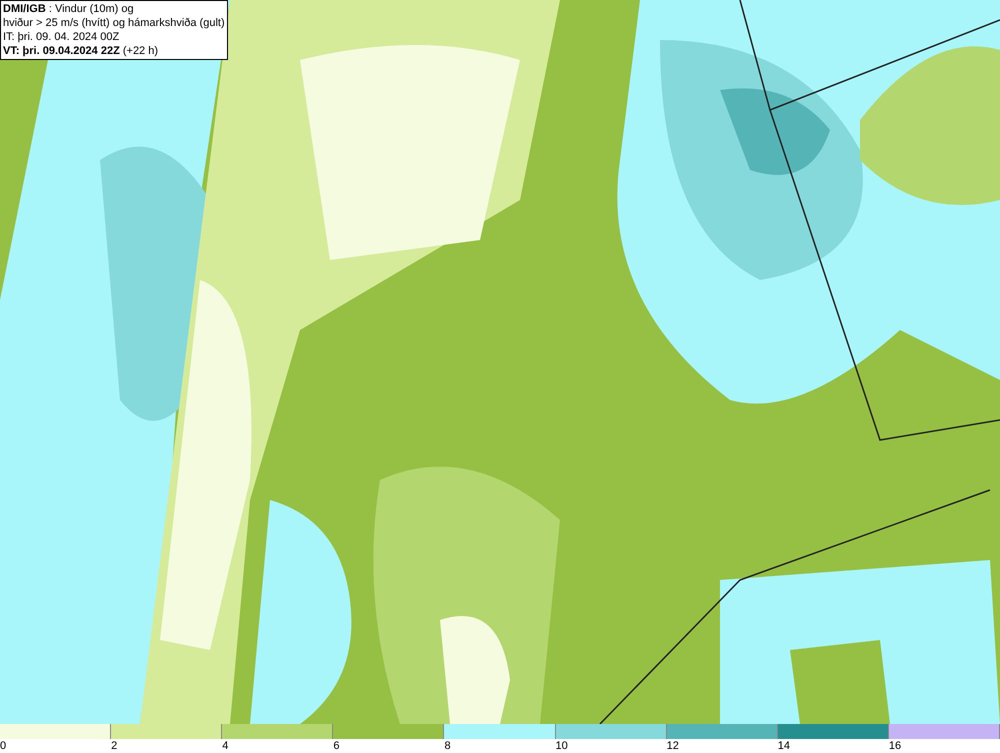  I want to click on scale-label: 4, so click(225, 746).